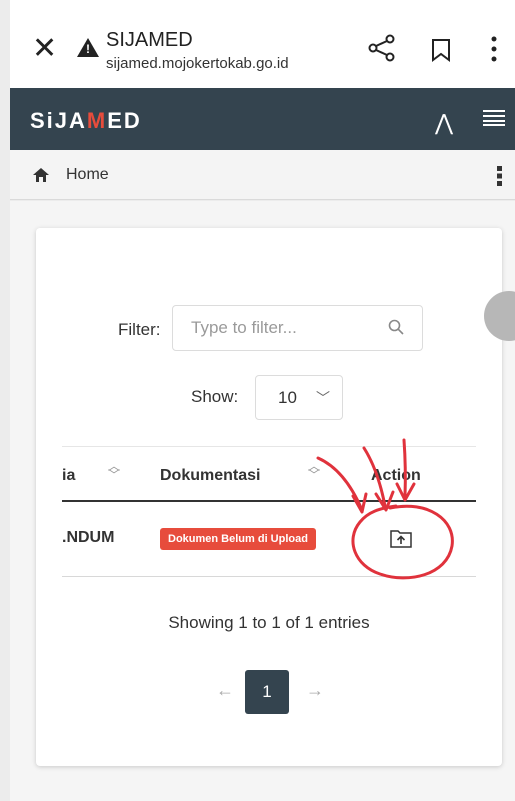 The height and width of the screenshot is (801, 515). I want to click on caret-up-icon: ⋀, so click(444, 123).